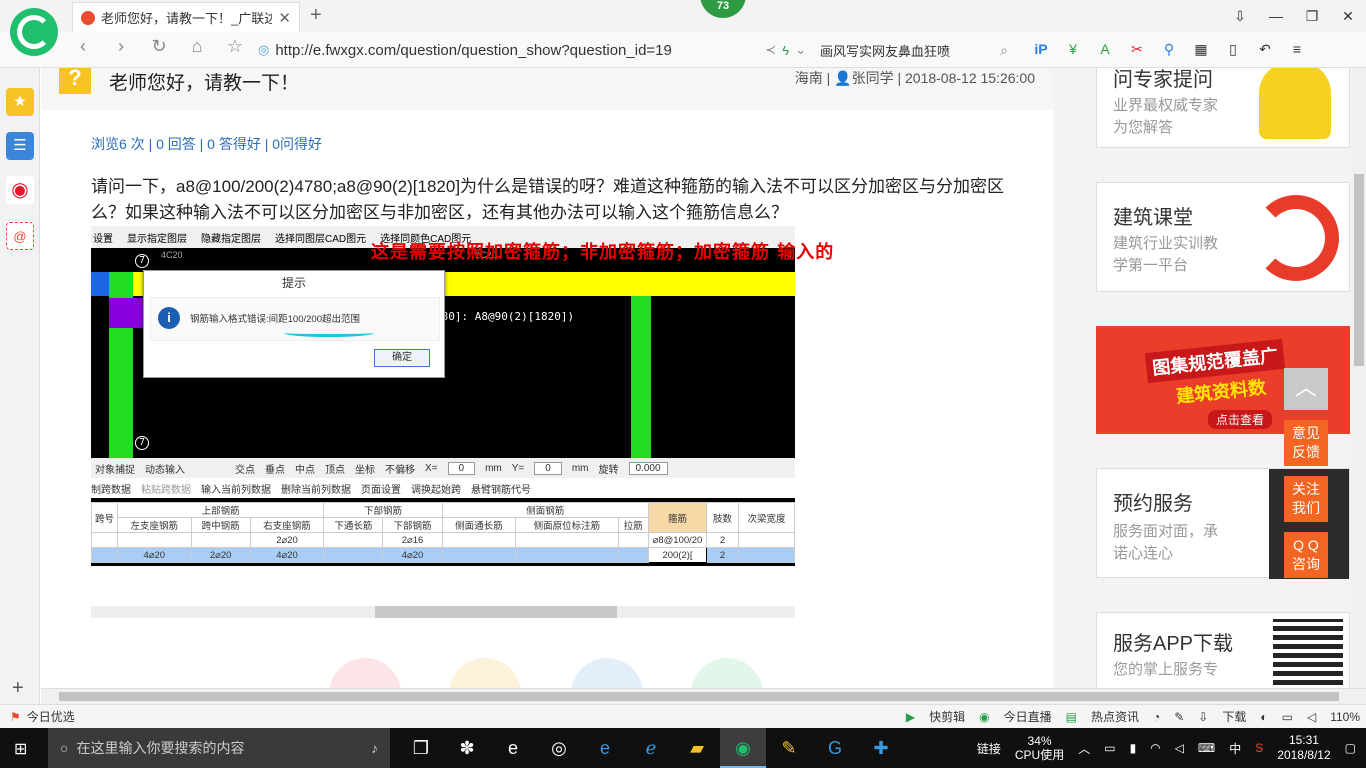  Describe the element at coordinates (467, 748) in the screenshot. I see `app-icon: ✽` at that location.